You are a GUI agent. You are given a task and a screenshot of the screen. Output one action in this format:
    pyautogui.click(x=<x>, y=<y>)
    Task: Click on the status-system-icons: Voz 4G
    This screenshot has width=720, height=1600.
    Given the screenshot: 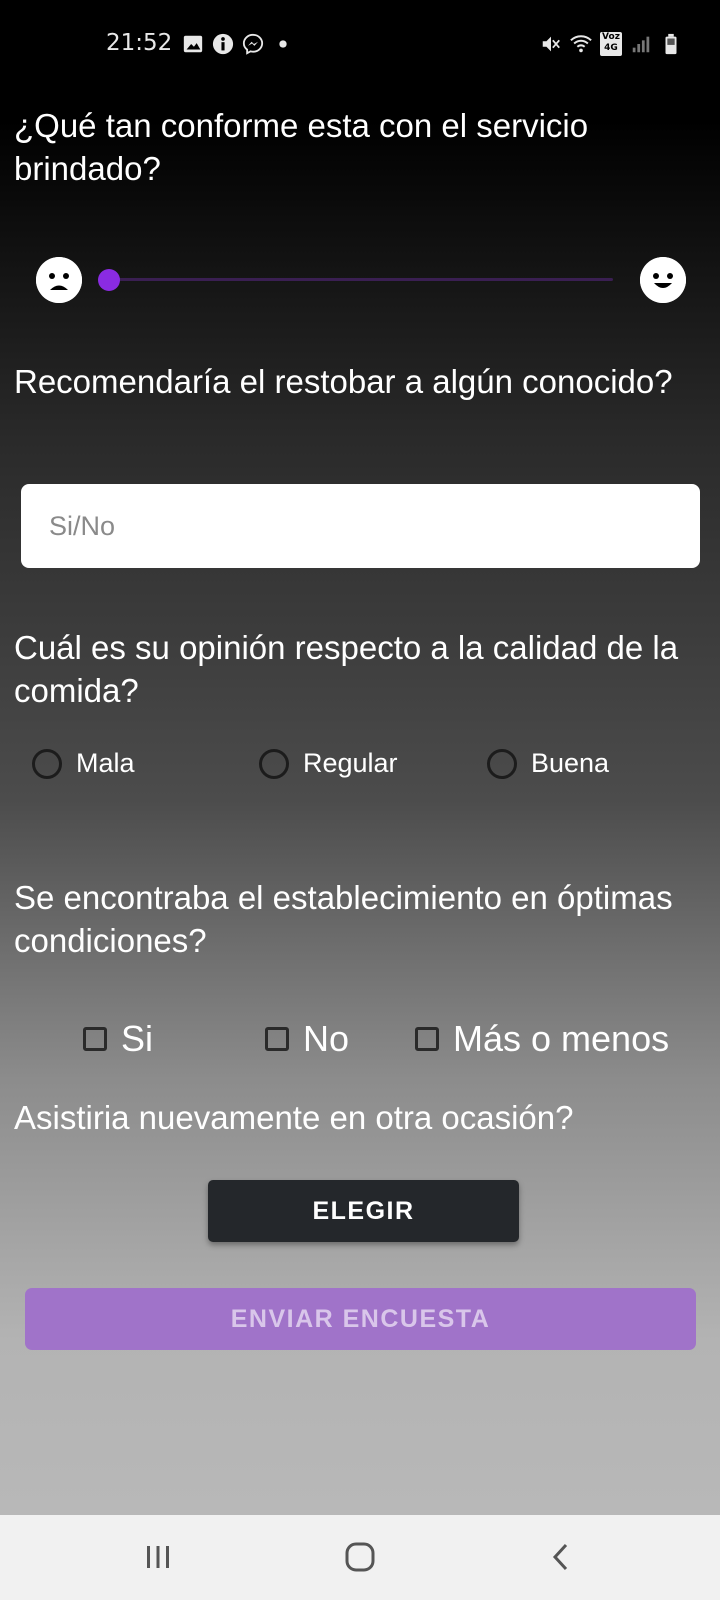 What is the action you would take?
    pyautogui.click(x=611, y=44)
    